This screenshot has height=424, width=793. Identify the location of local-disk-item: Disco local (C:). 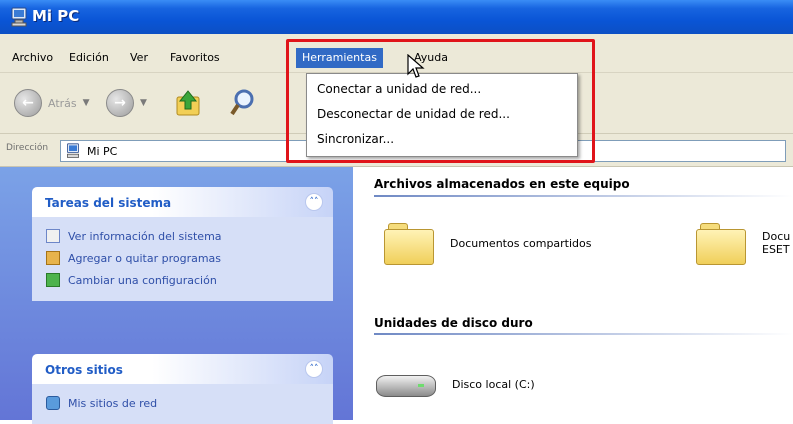
(455, 384).